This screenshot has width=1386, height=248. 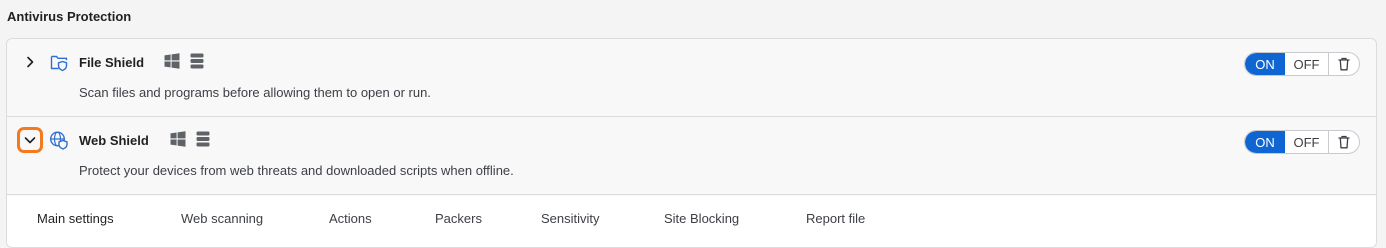 I want to click on tab-web-scanning: Web scanning, so click(x=222, y=218).